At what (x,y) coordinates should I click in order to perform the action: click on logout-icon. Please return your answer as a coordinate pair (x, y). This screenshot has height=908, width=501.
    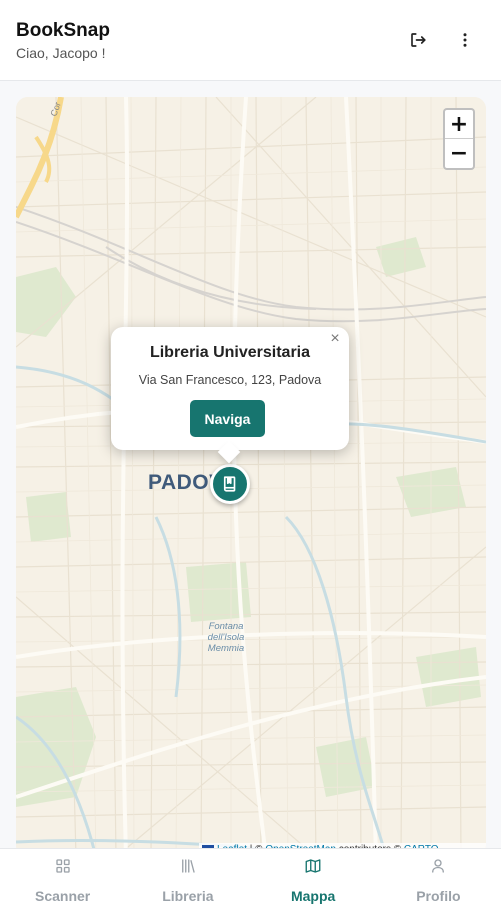
    Looking at the image, I should click on (418, 40).